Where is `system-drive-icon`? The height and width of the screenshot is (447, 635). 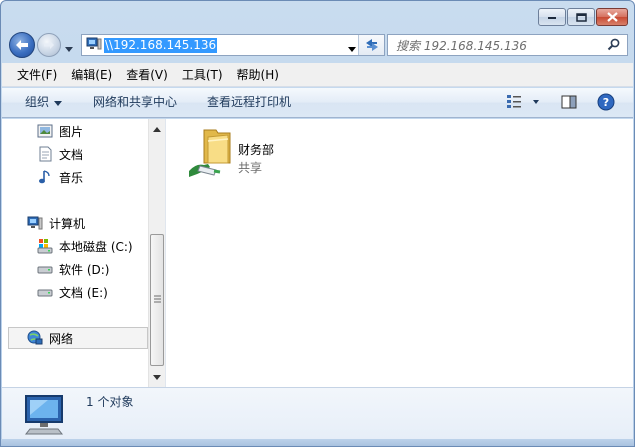
system-drive-icon is located at coordinates (45, 246).